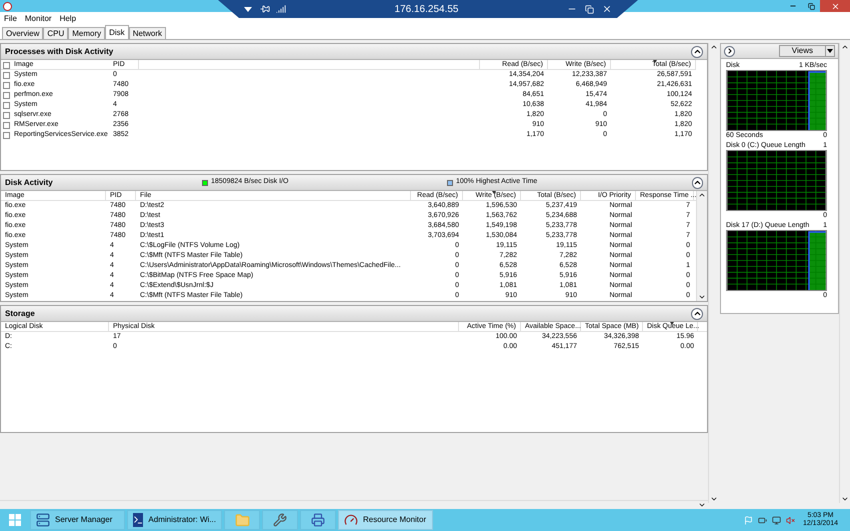 The image size is (850, 531). What do you see at coordinates (77, 520) in the screenshot?
I see `taskbar-item: Server Manager` at bounding box center [77, 520].